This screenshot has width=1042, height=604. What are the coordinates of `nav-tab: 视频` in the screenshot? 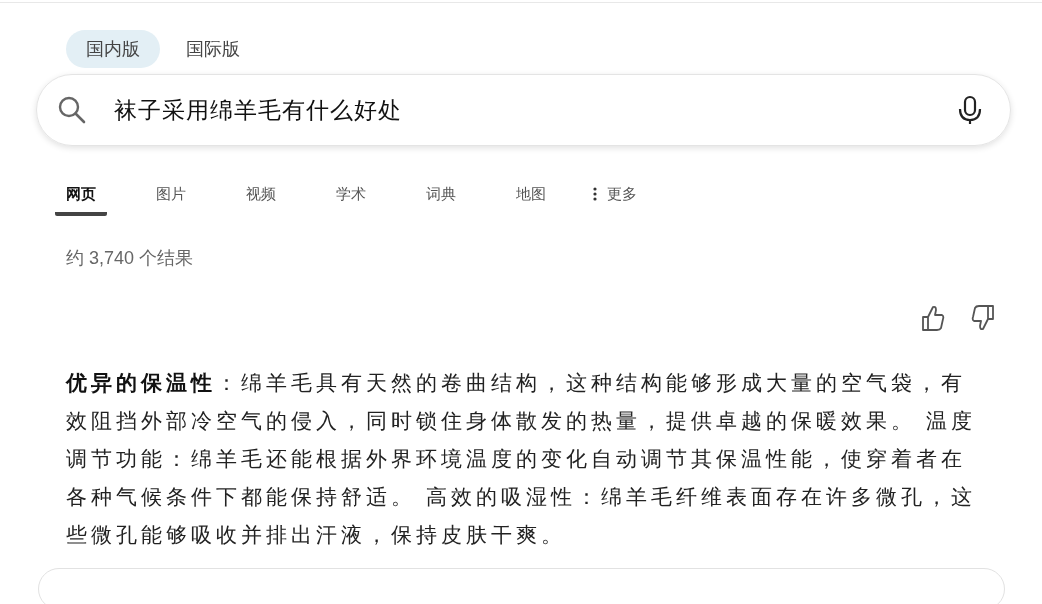 It's located at (261, 194).